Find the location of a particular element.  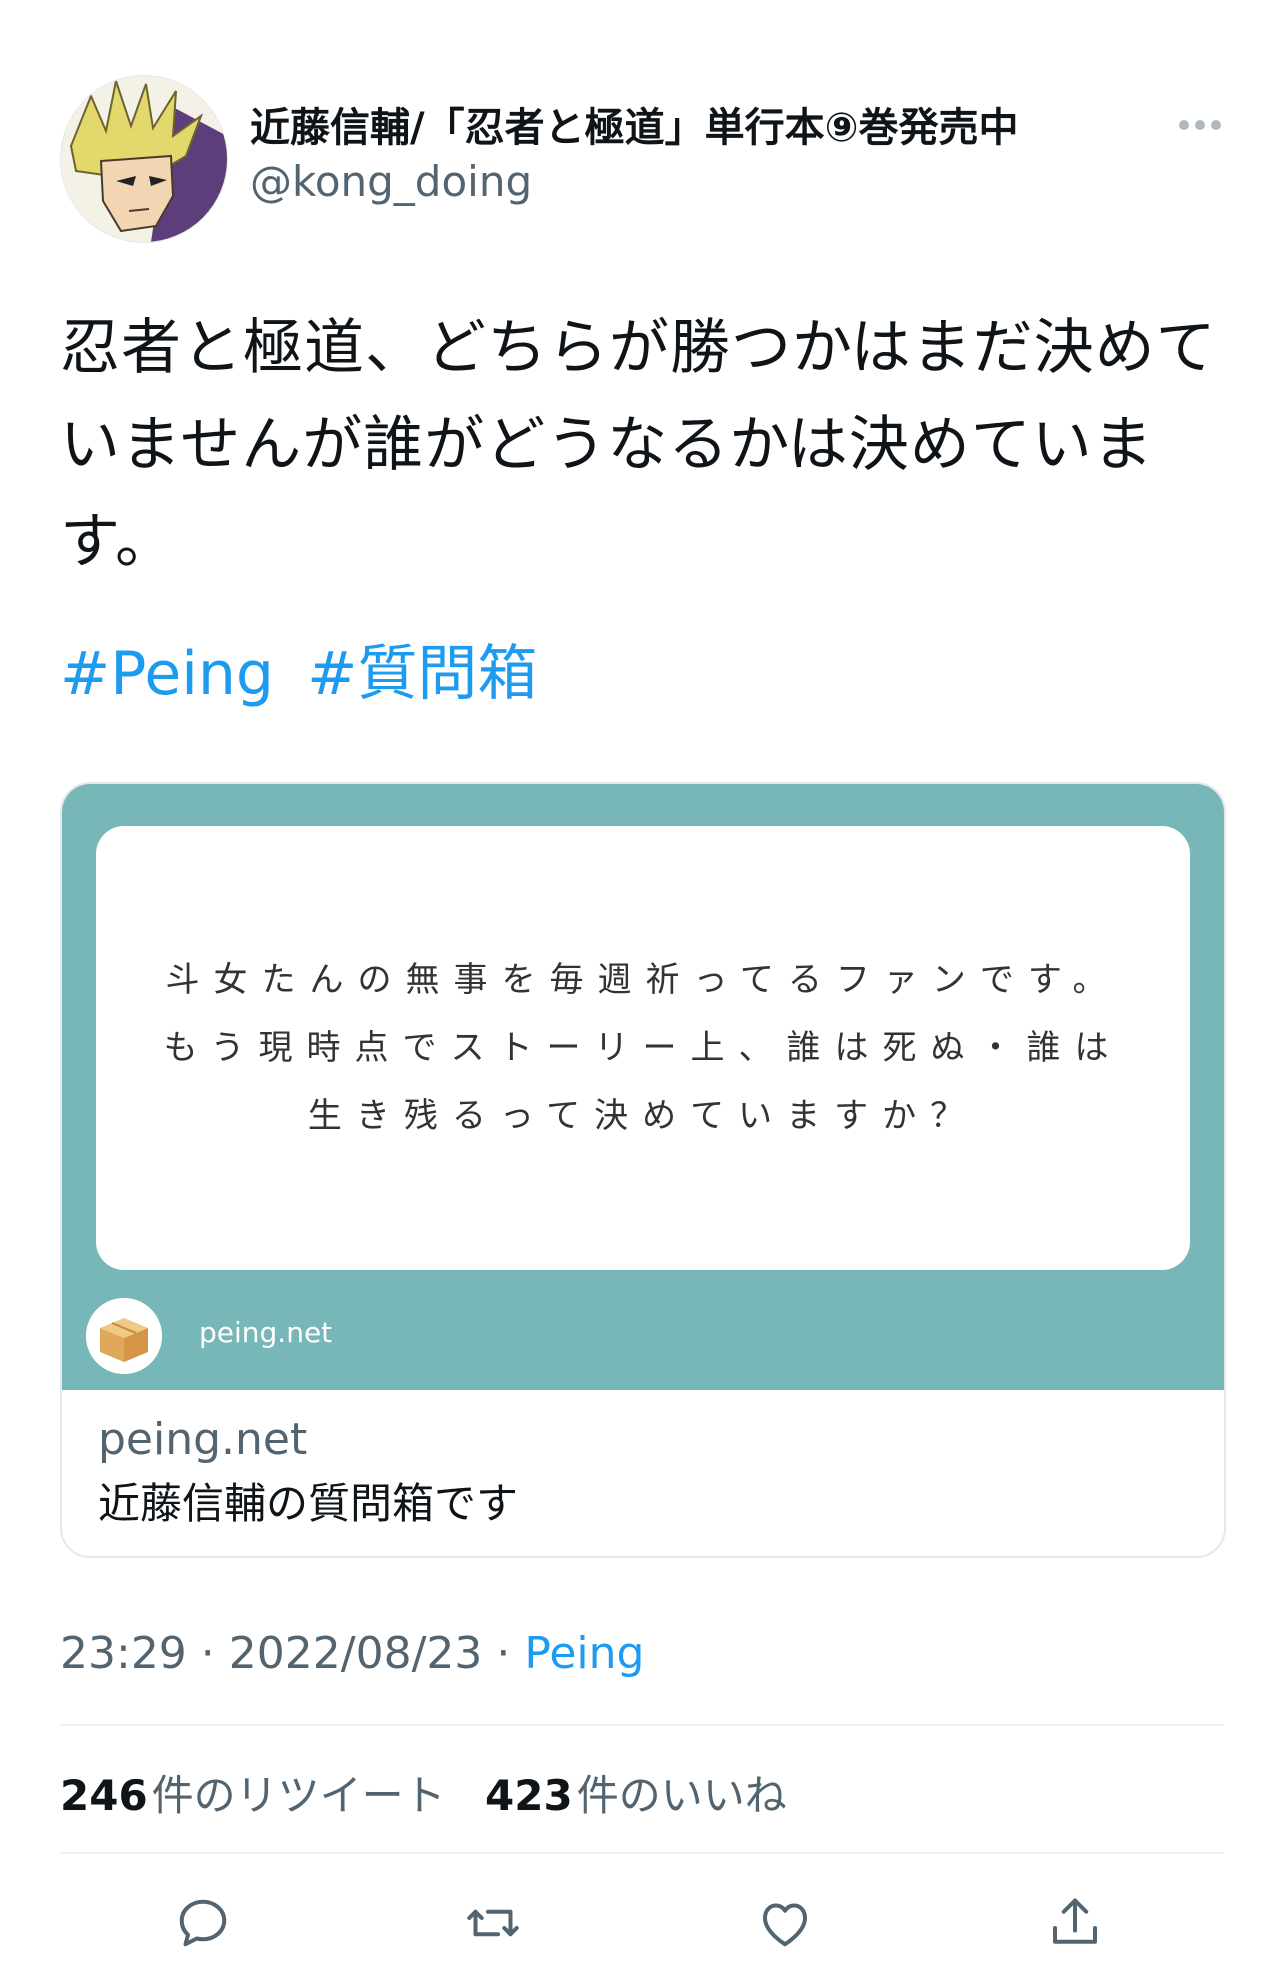

share-button is located at coordinates (1075, 1923).